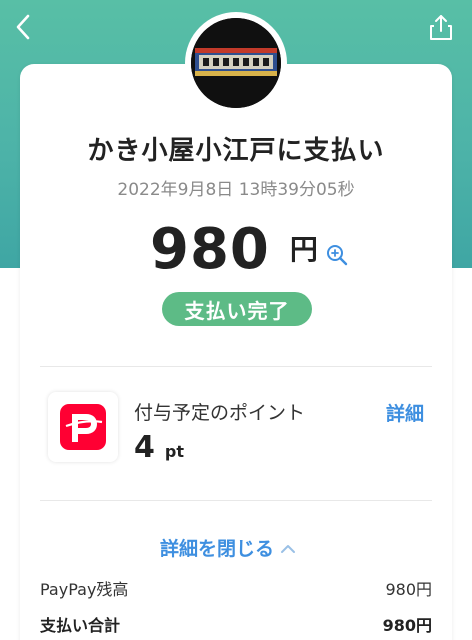  Describe the element at coordinates (303, 249) in the screenshot. I see `amount-currency: 円` at that location.